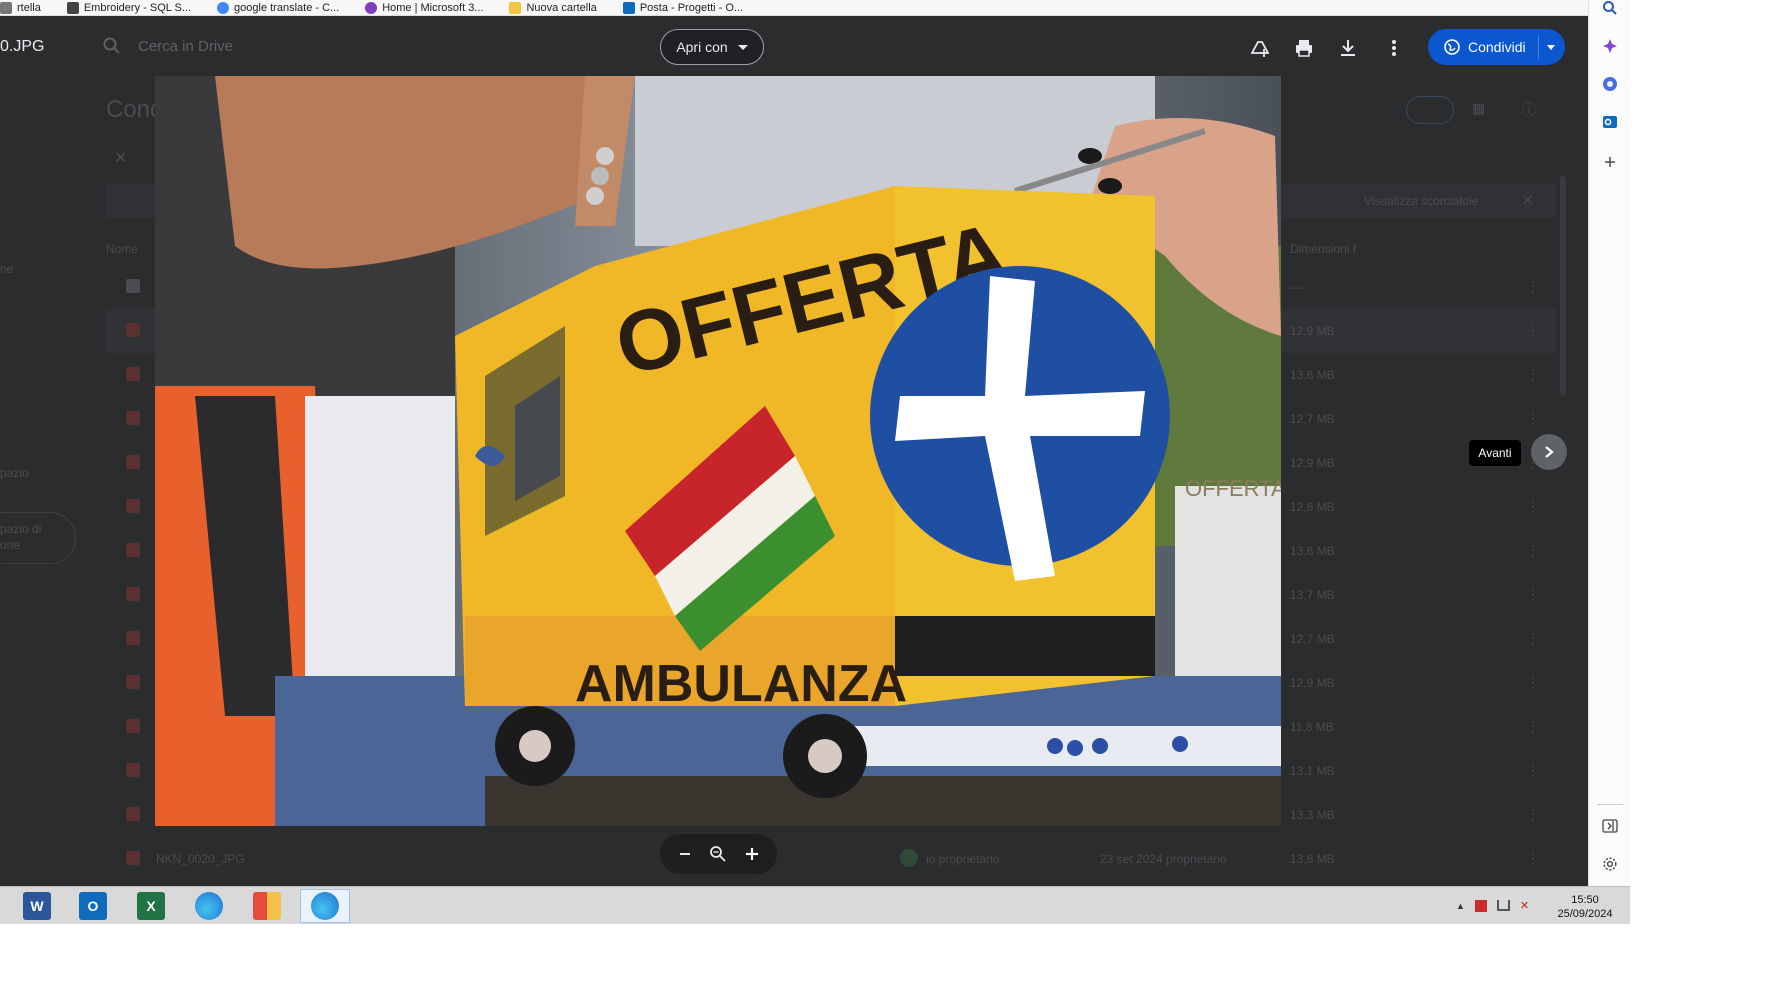 This screenshot has height=1000, width=1777. I want to click on bookmark-item: Nuova cartella, so click(553, 7).